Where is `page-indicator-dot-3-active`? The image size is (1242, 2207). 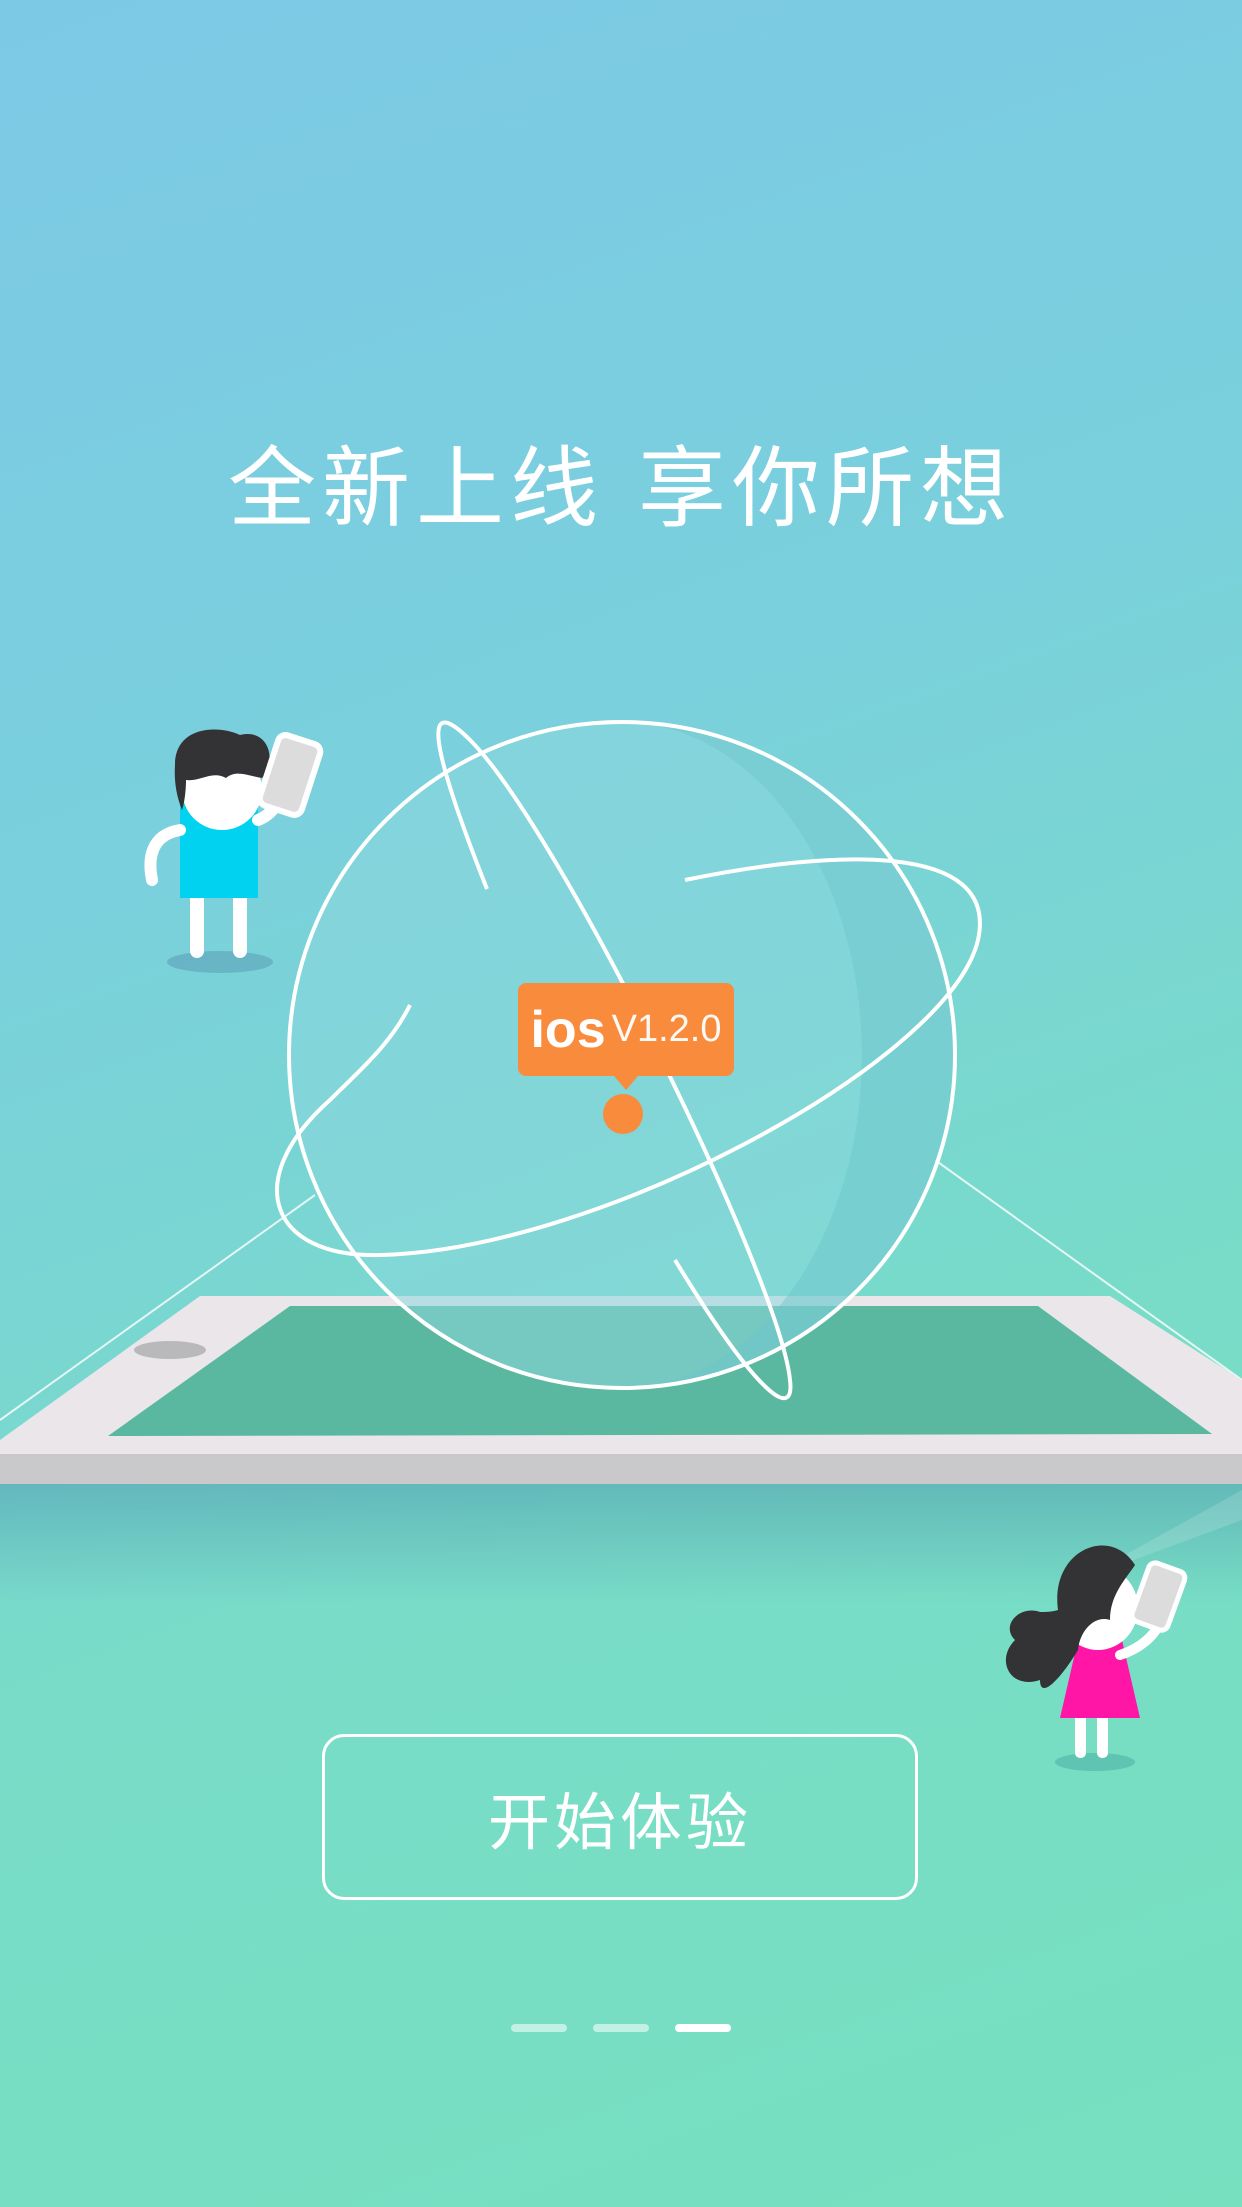 page-indicator-dot-3-active is located at coordinates (703, 2028).